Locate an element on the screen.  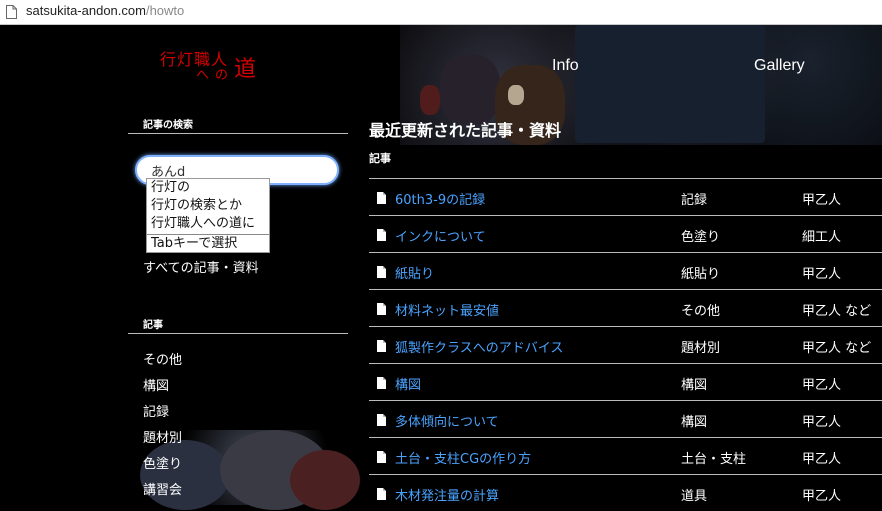
article-link: 狐製作クラスへのアドバイス is located at coordinates (479, 346).